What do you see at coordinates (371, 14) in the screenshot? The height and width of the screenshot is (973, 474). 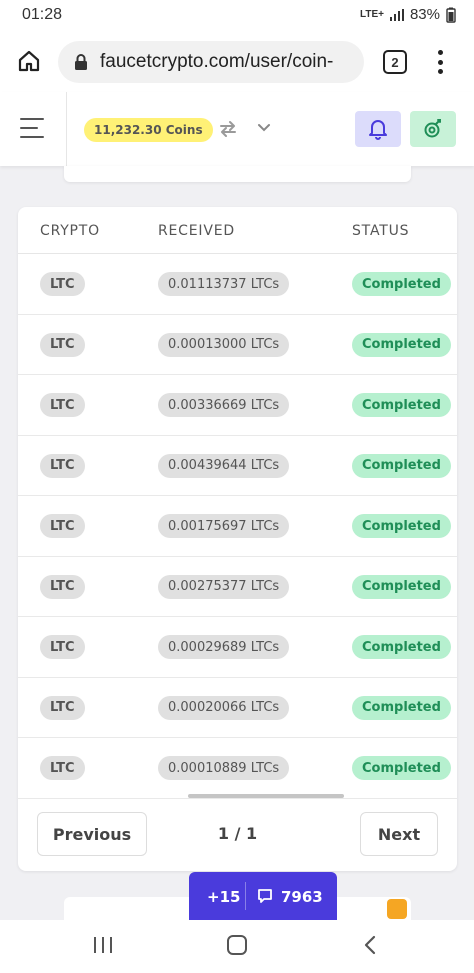 I see `network-type: LTE+` at bounding box center [371, 14].